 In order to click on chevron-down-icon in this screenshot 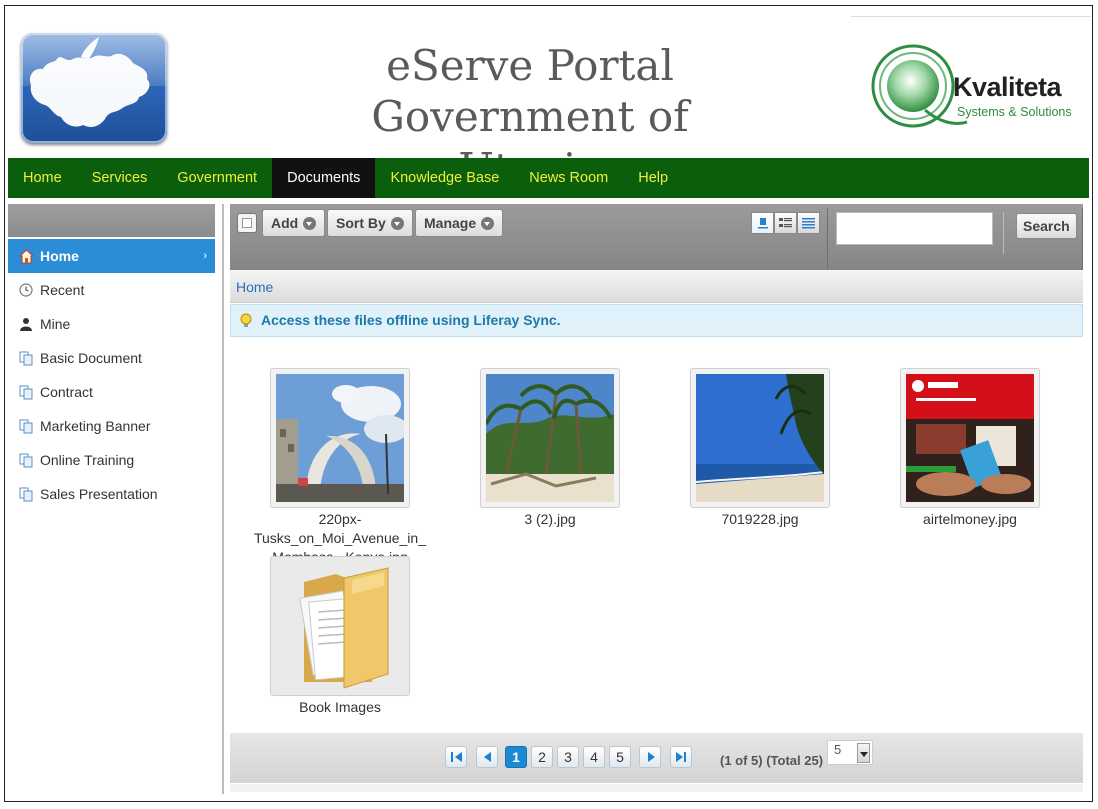, I will do `click(863, 753)`.